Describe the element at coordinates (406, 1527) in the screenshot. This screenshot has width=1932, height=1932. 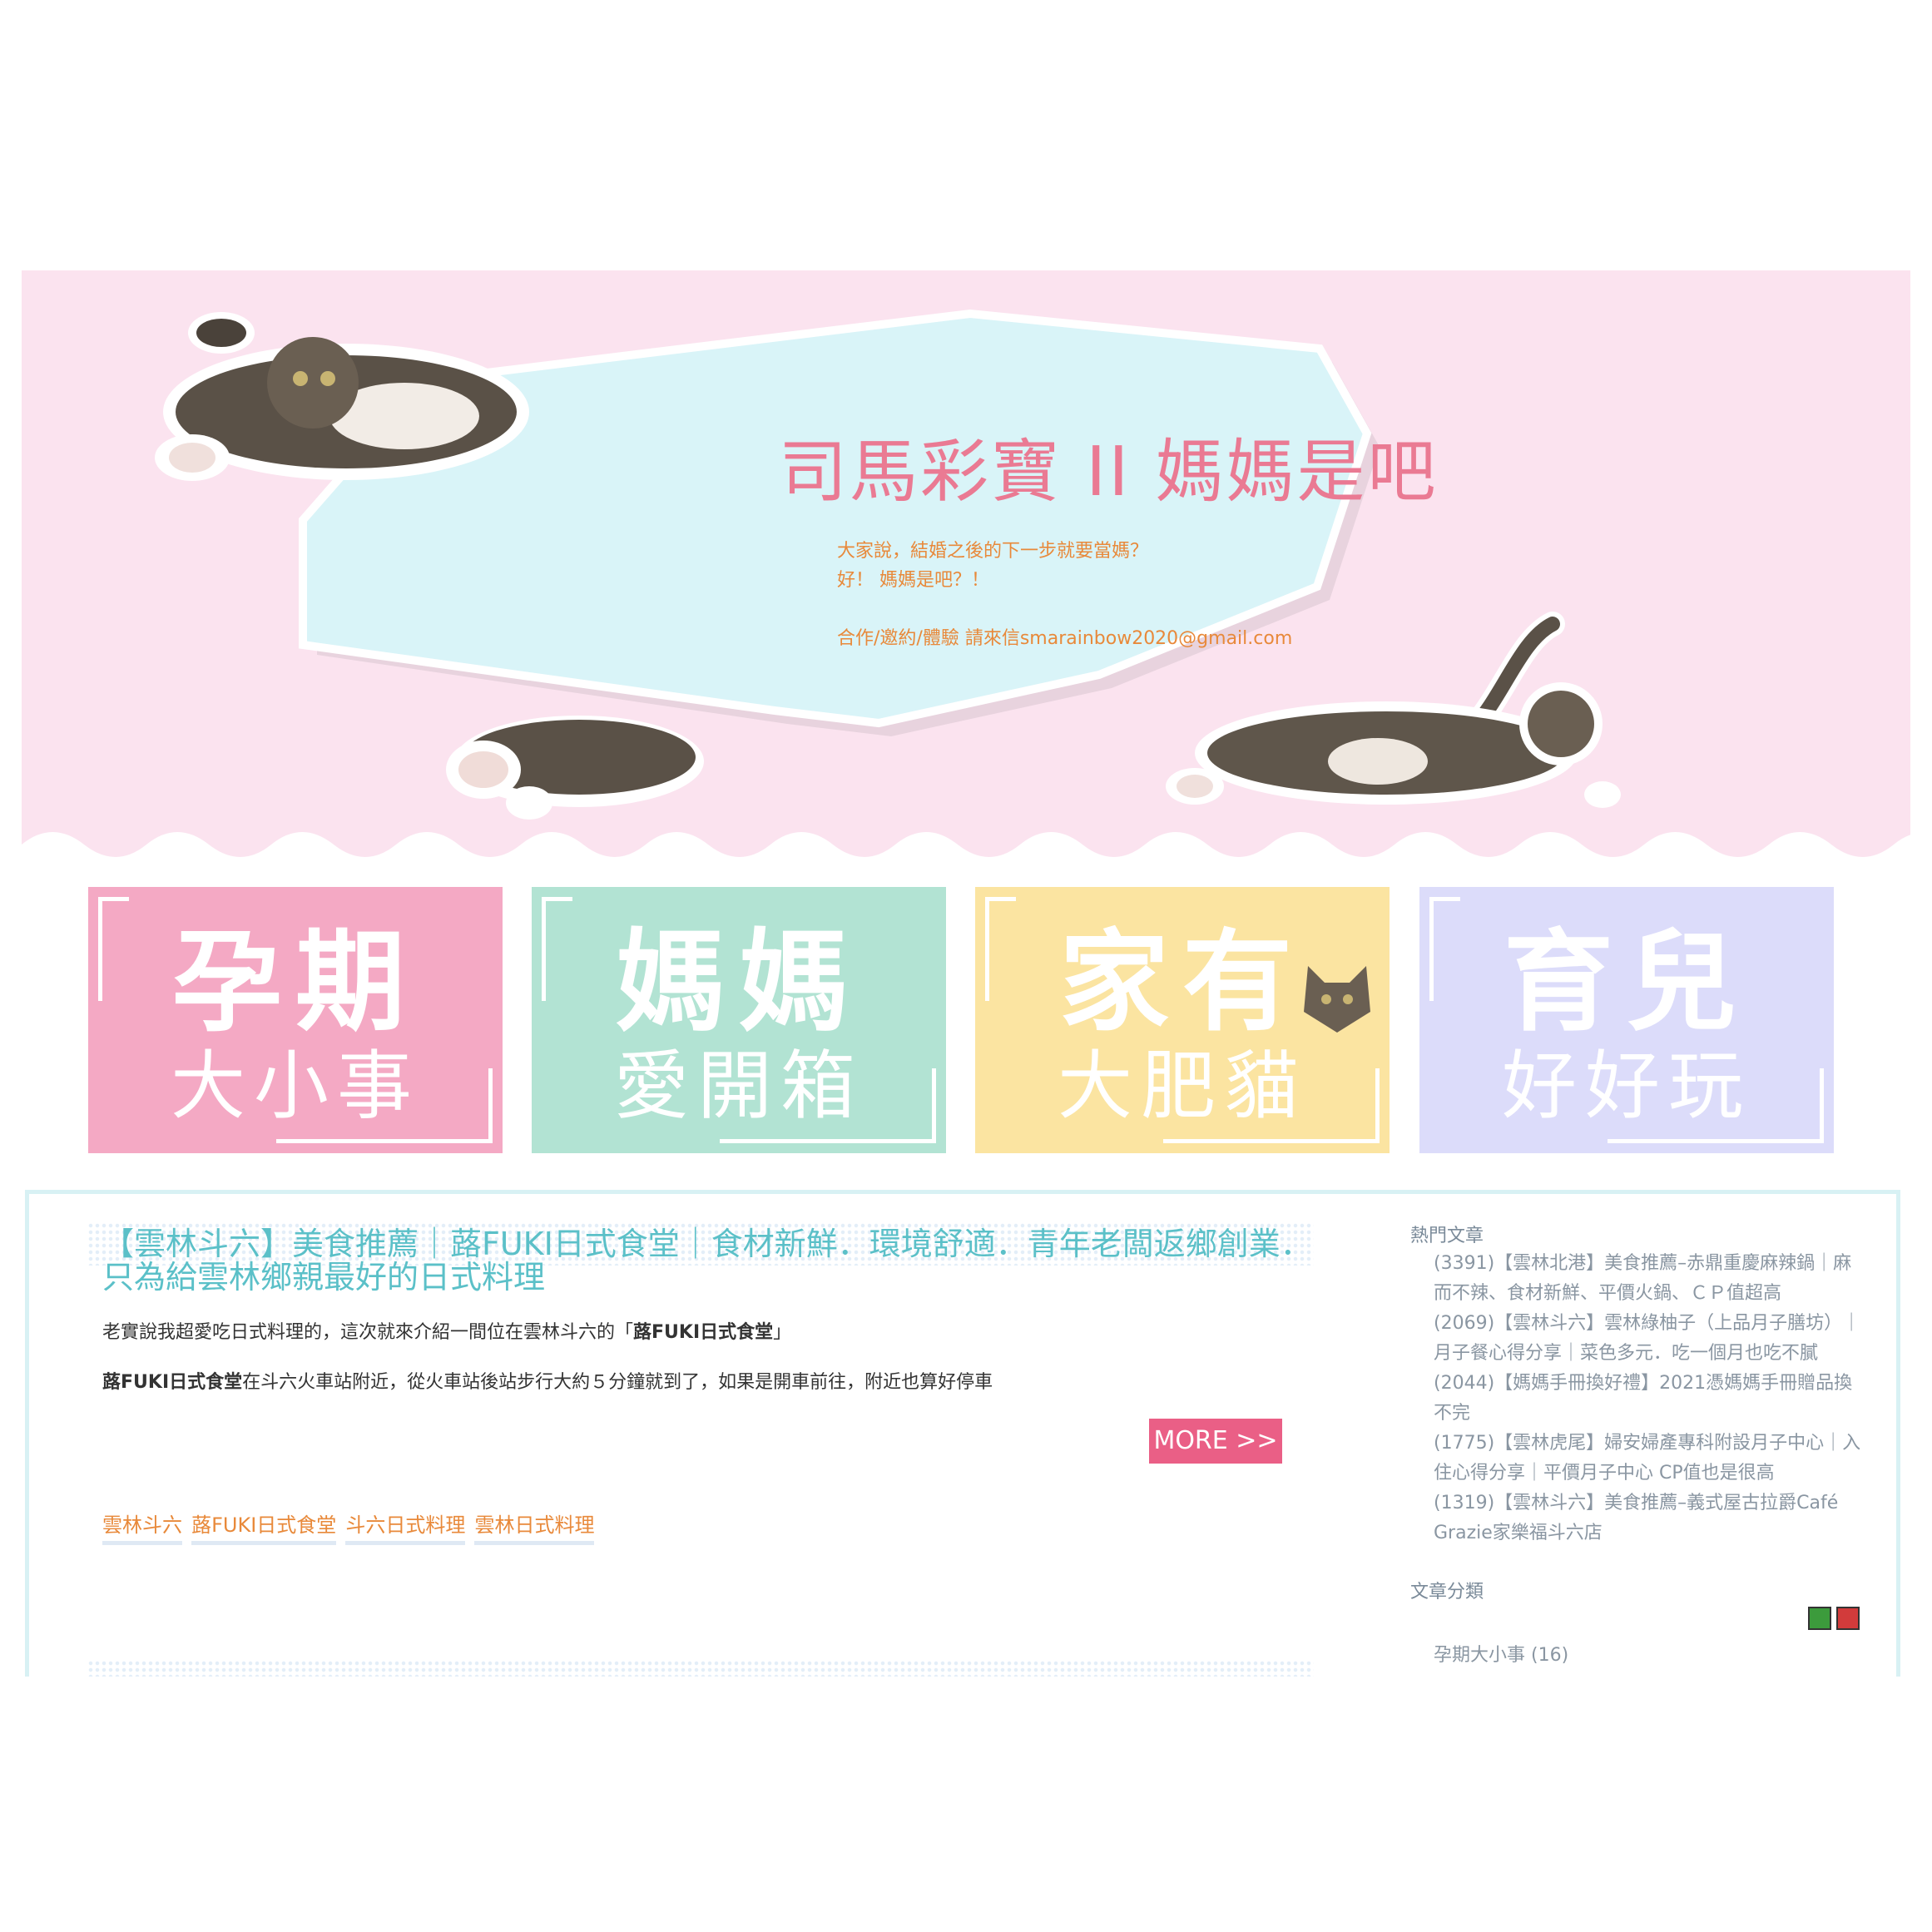
I see `tag-link: 斗六日式料理` at that location.